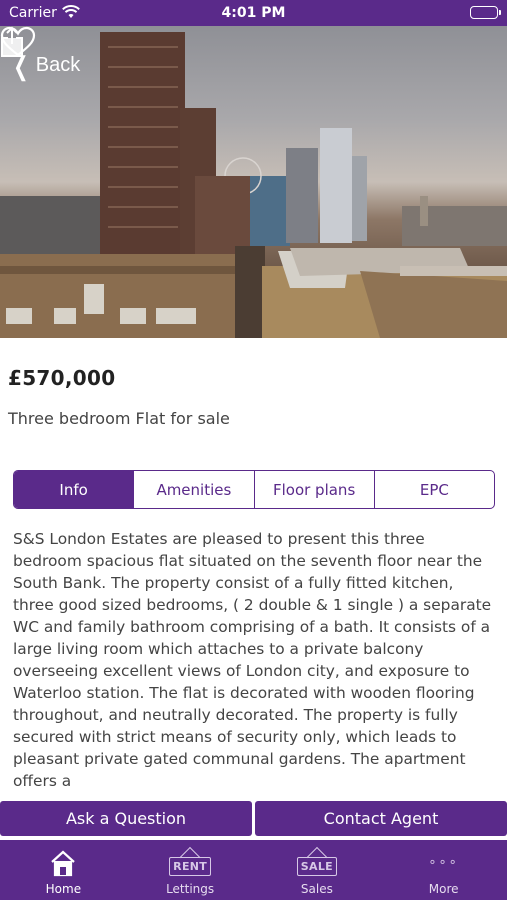 This screenshot has height=900, width=507. What do you see at coordinates (63, 863) in the screenshot?
I see `home-icon` at bounding box center [63, 863].